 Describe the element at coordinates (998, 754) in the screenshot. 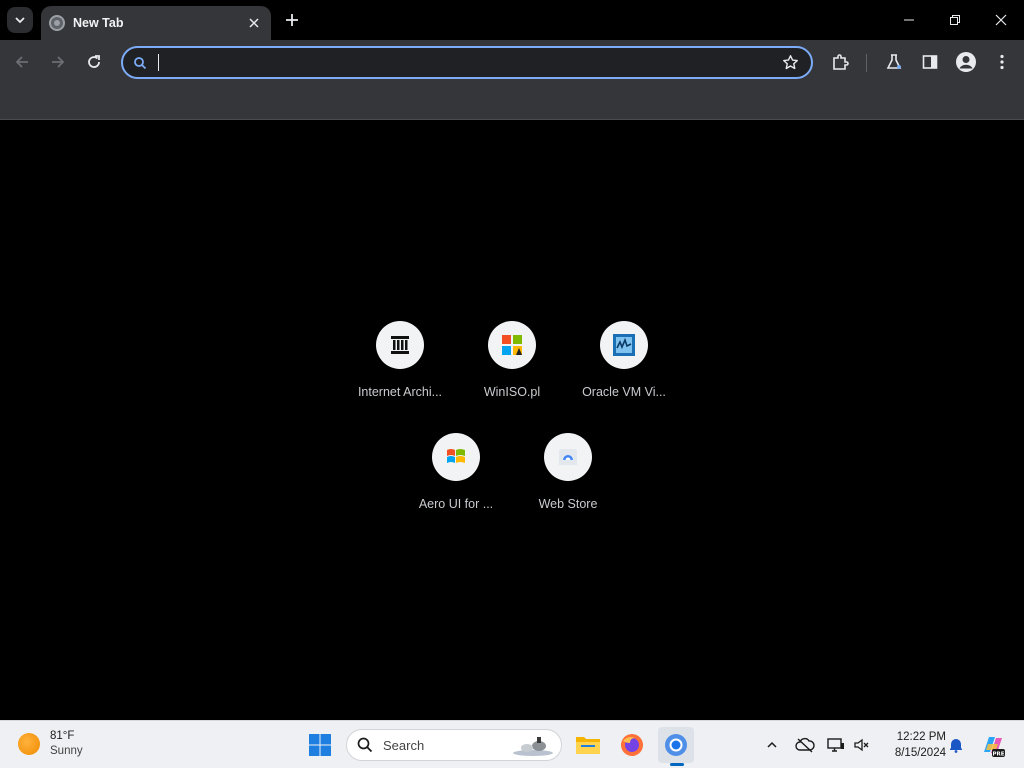

I see `svg-text: PRE` at that location.